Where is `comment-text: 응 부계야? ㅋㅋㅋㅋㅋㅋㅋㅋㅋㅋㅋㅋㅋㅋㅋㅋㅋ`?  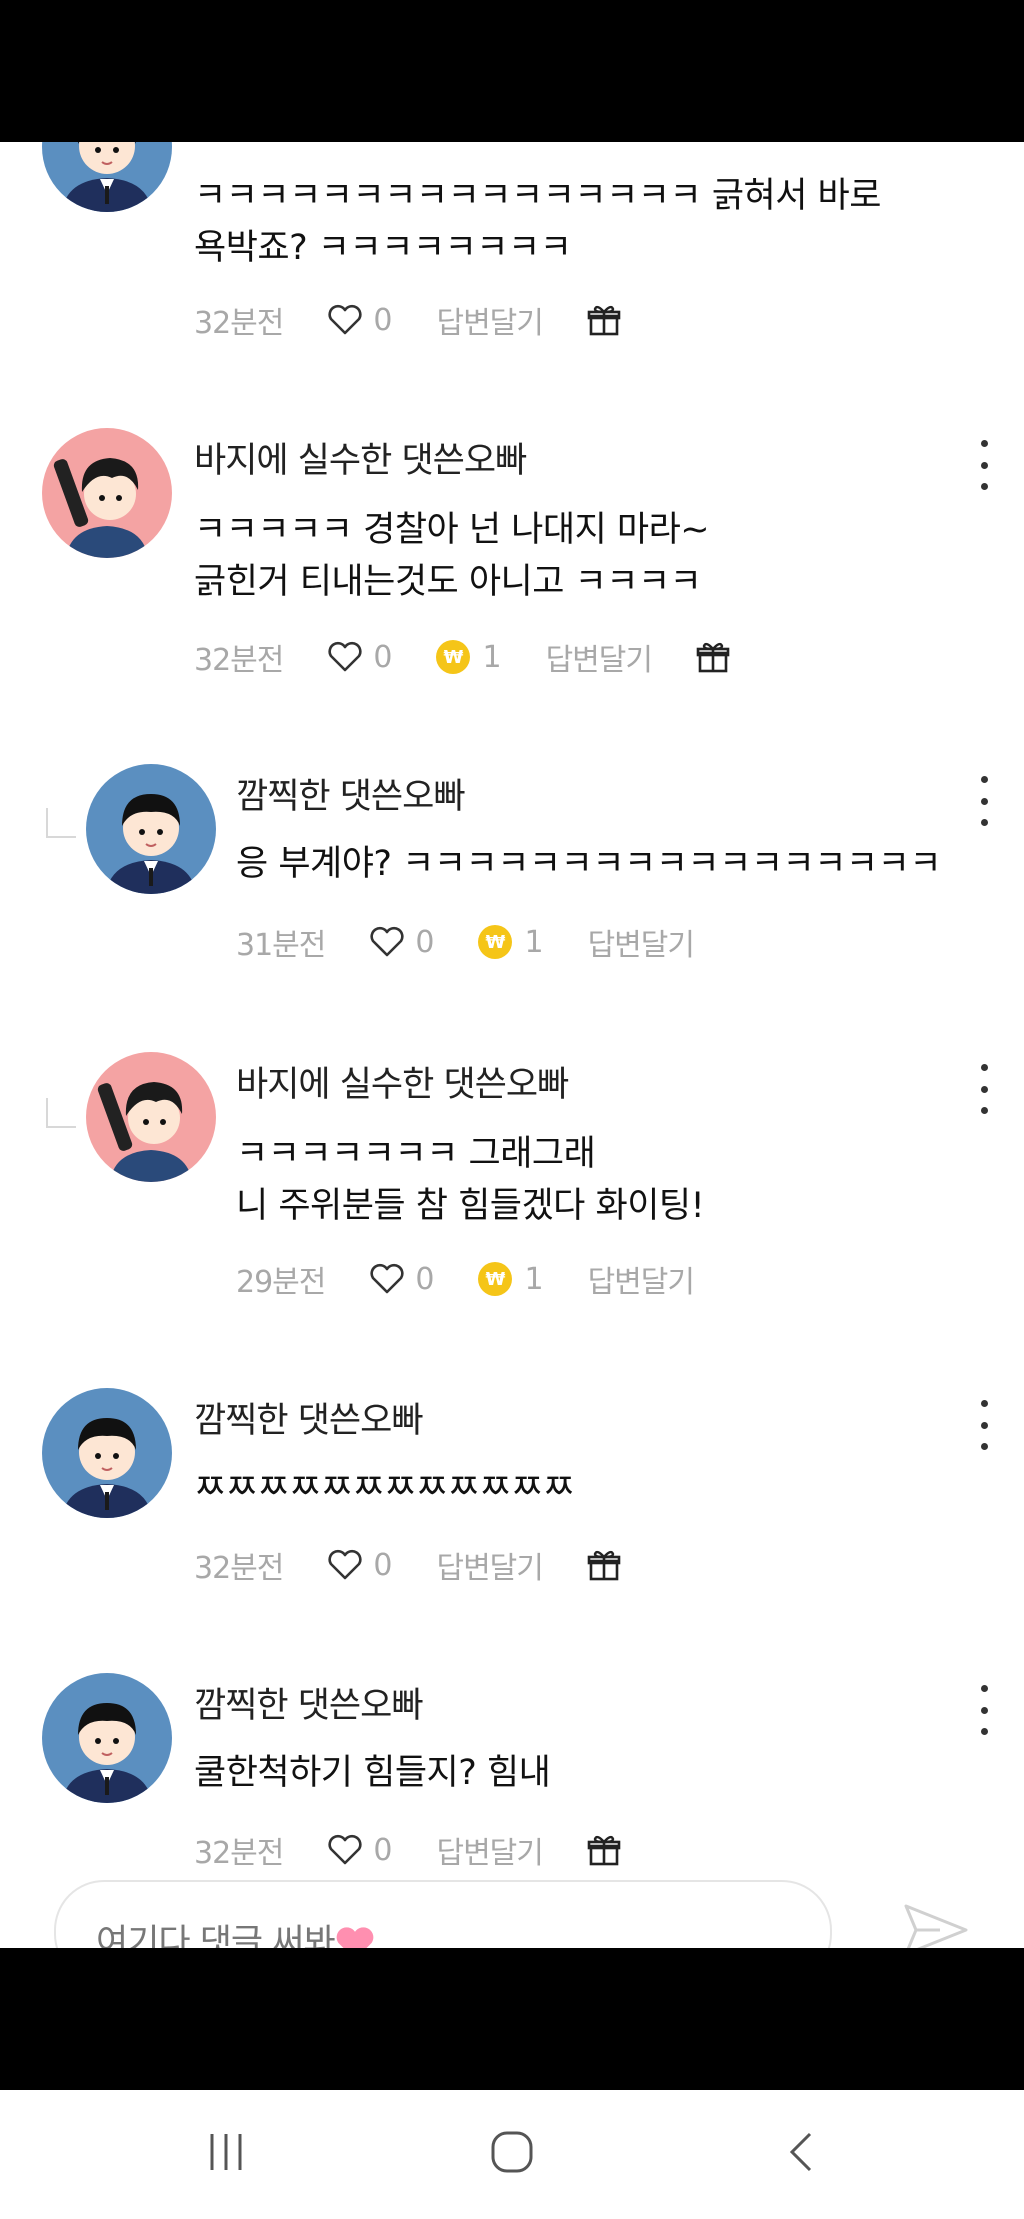
comment-text: 응 부계야? ㅋㅋㅋㅋㅋㅋㅋㅋㅋㅋㅋㅋㅋㅋㅋㅋㅋ is located at coordinates (589, 864).